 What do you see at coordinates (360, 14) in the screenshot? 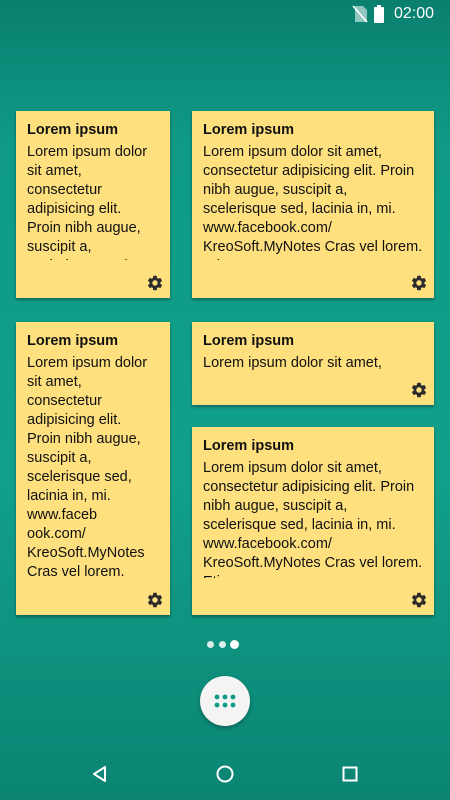
I see `no-sim-icon` at bounding box center [360, 14].